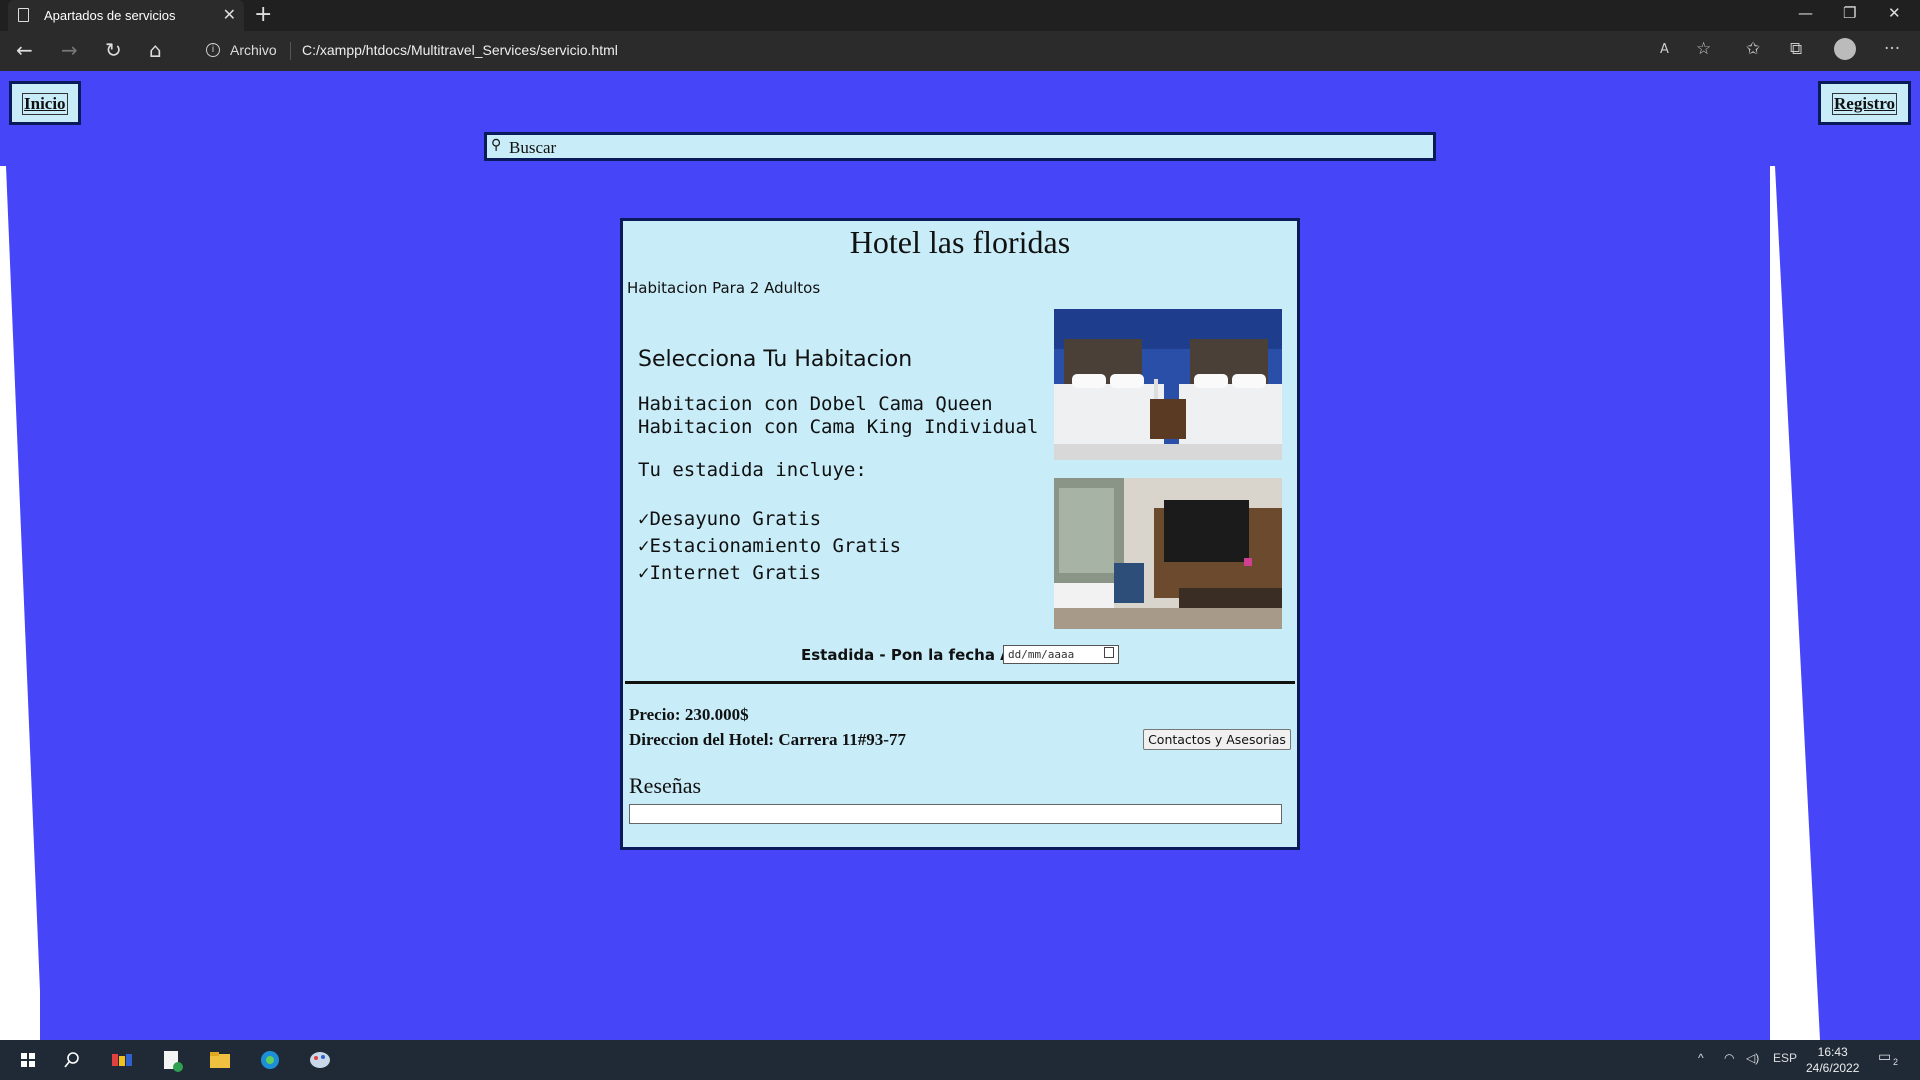 The image size is (1920, 1080). What do you see at coordinates (960, 146) in the screenshot?
I see `search-bar: ⚲ Buscar` at bounding box center [960, 146].